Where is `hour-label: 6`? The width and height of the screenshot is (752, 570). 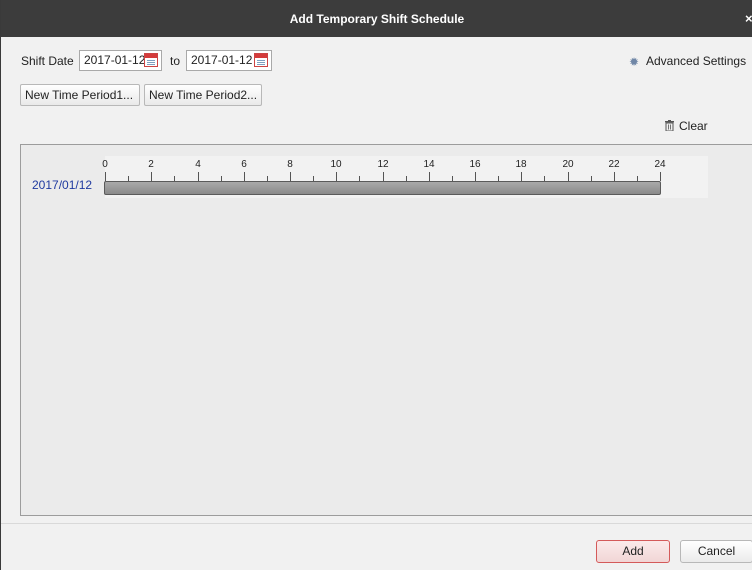
hour-label: 6 is located at coordinates (244, 164).